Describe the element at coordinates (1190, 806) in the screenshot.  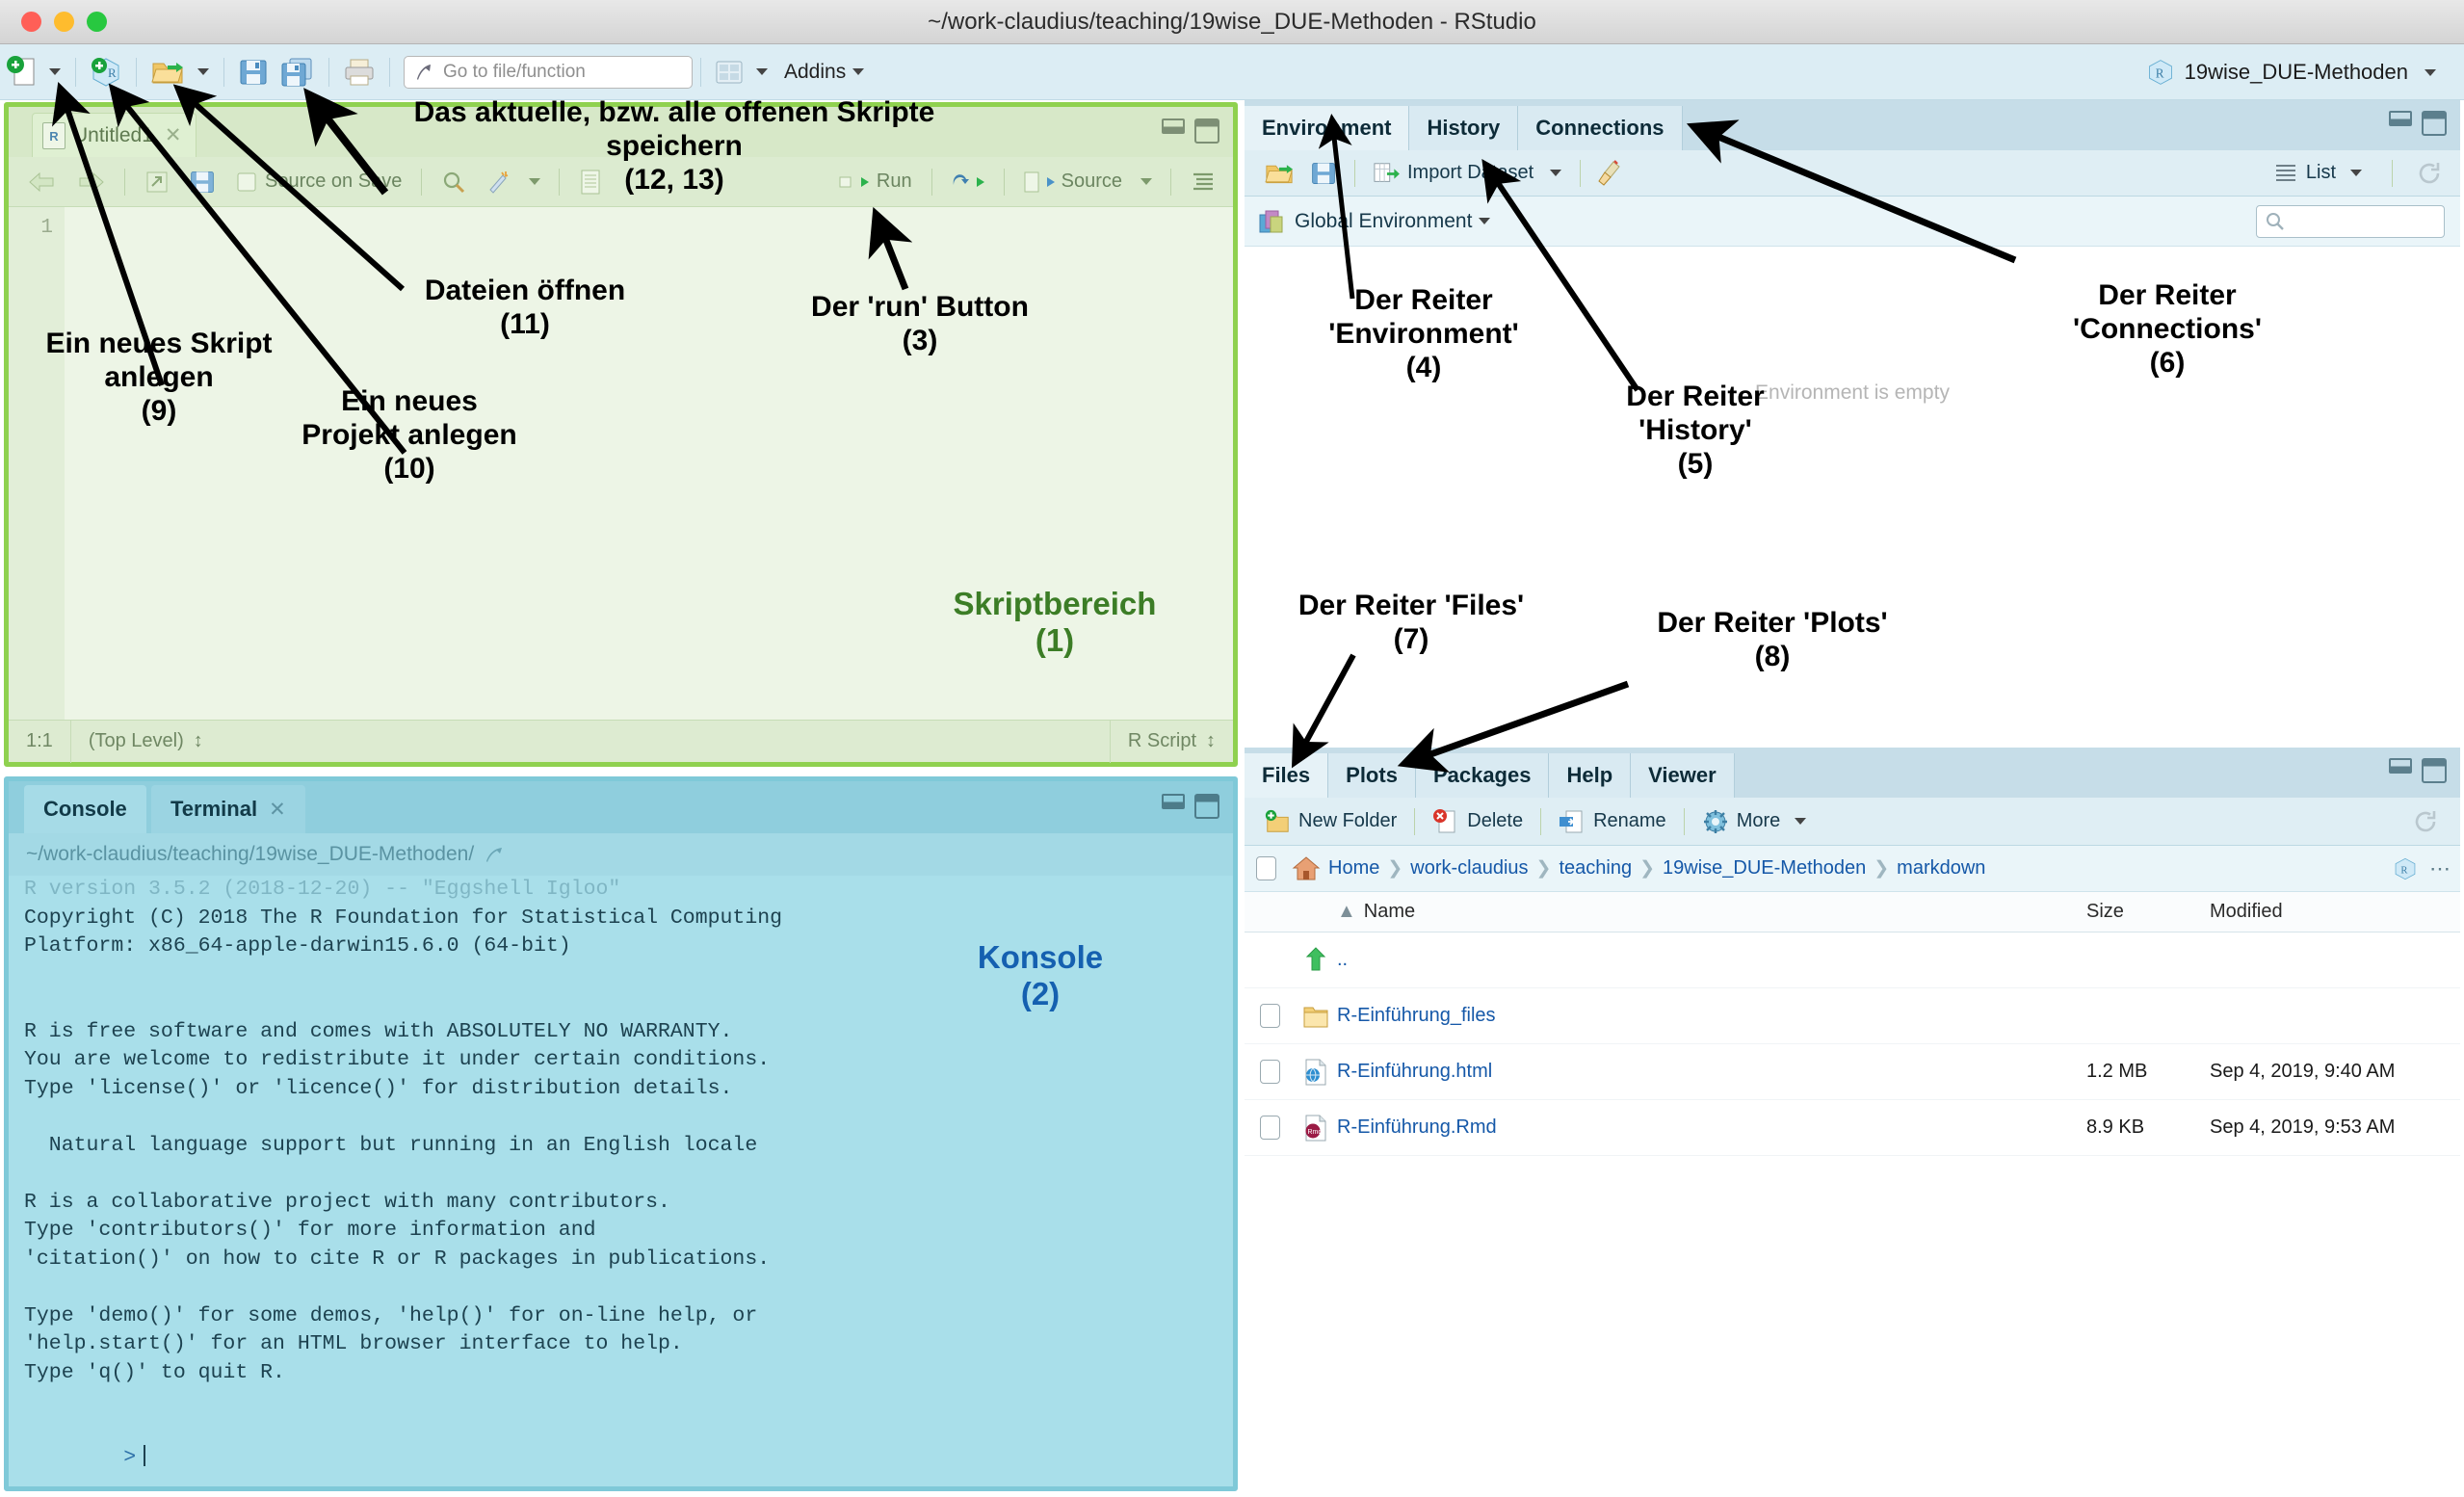
I see `console-pane-window-buttons` at that location.